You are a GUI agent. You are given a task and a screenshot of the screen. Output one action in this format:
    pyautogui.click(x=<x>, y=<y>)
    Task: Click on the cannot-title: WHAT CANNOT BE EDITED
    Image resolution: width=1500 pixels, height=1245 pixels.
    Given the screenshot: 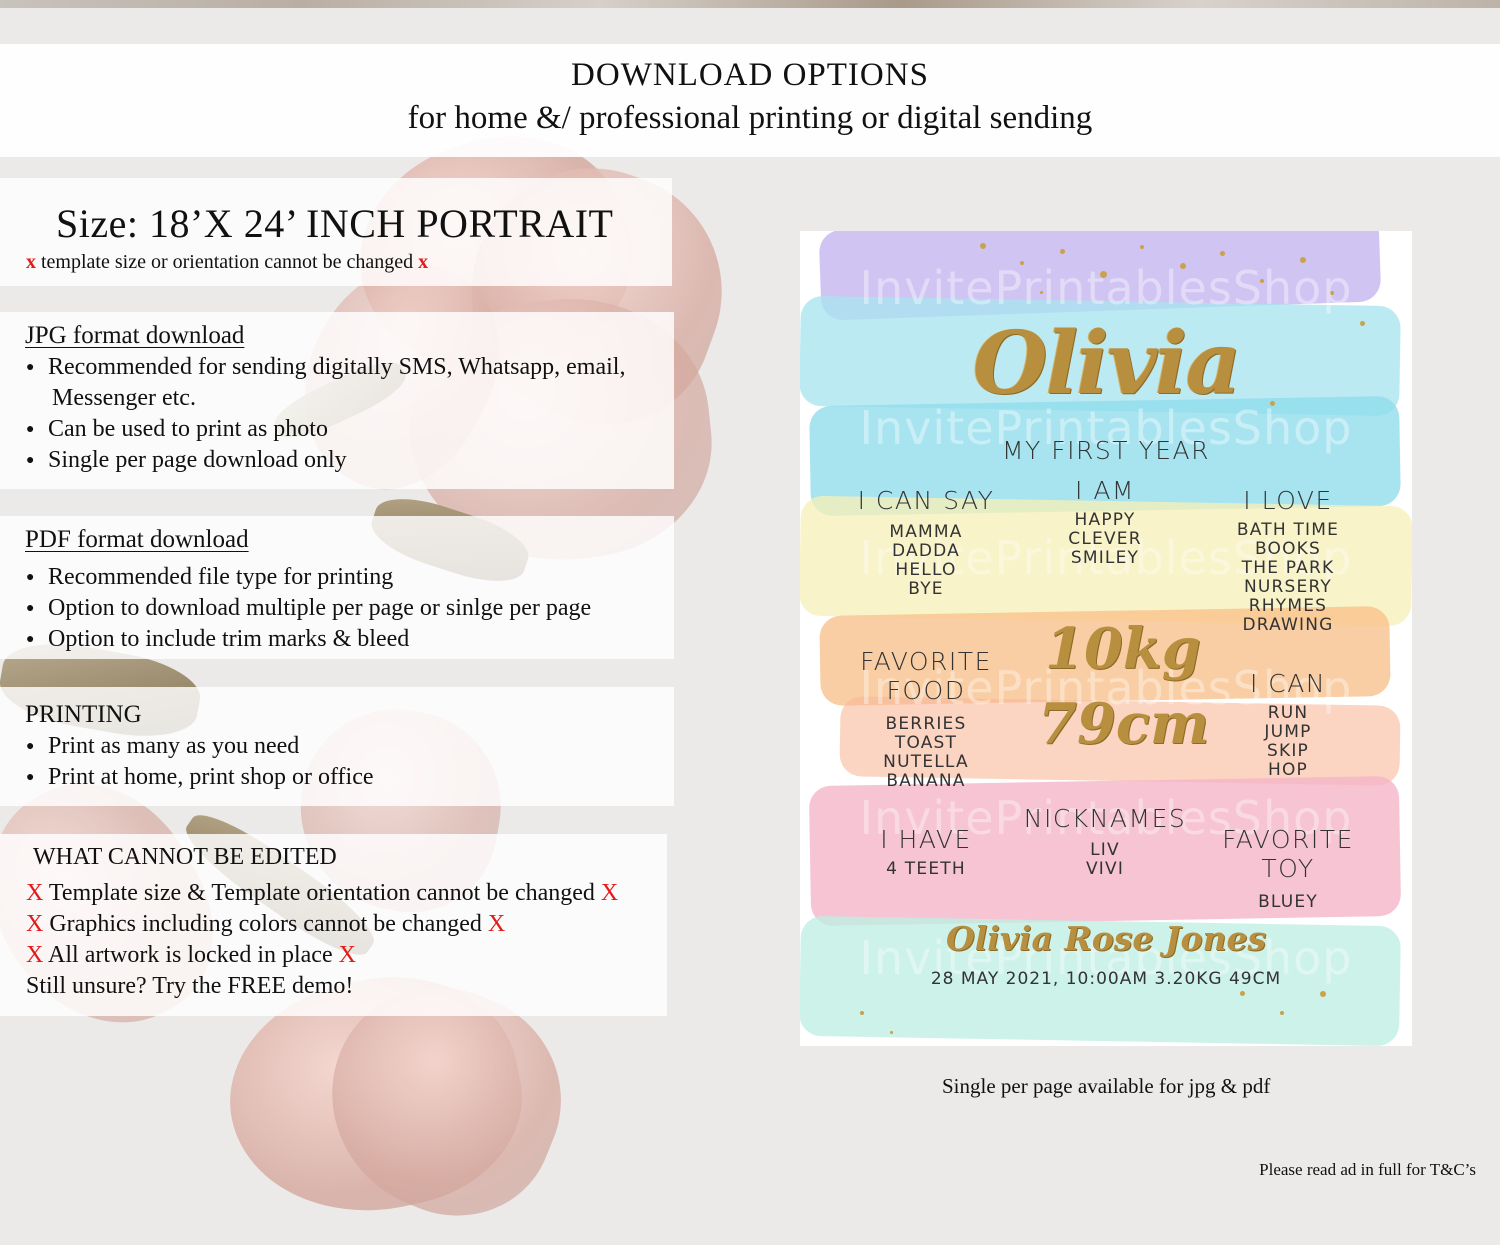 What is the action you would take?
    pyautogui.click(x=185, y=857)
    